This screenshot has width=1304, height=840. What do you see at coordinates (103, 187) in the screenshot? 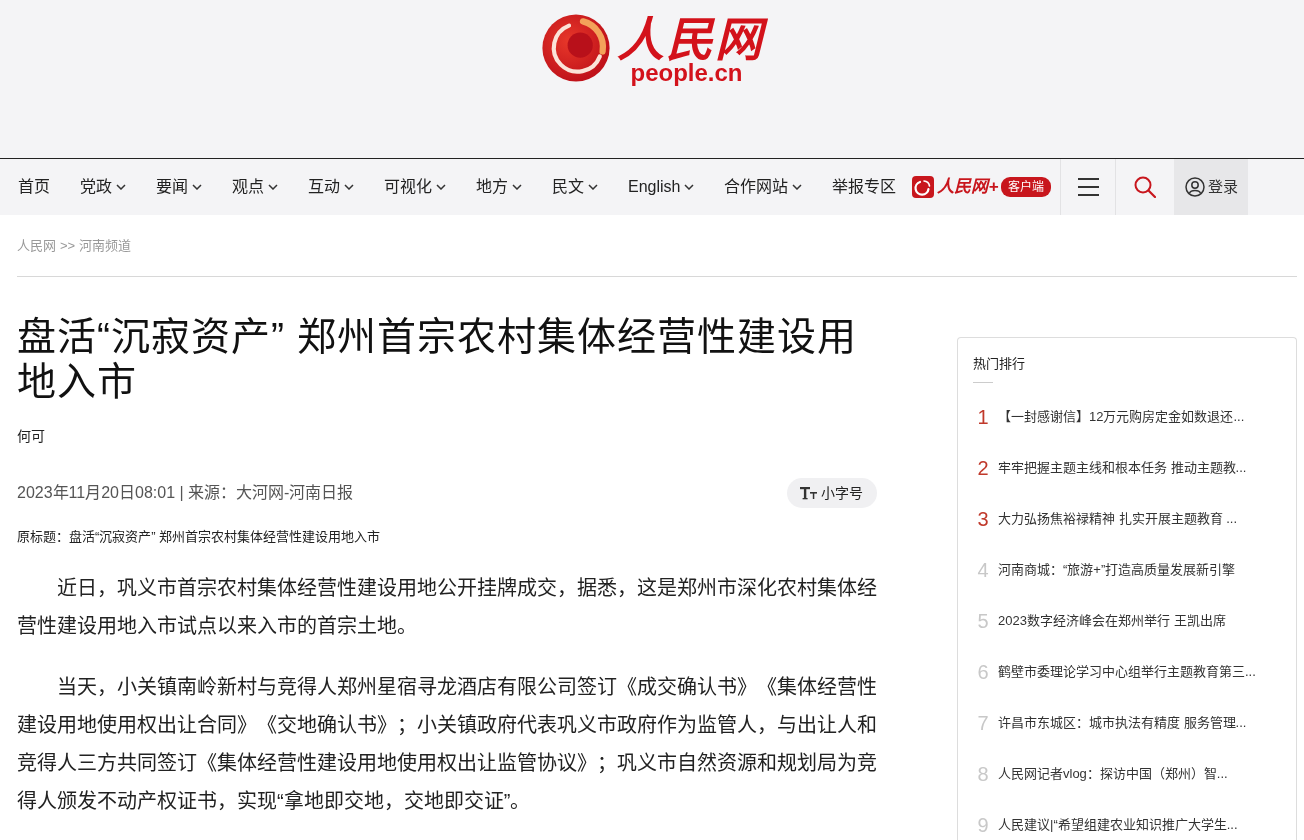
I see `nav-link: 党政` at bounding box center [103, 187].